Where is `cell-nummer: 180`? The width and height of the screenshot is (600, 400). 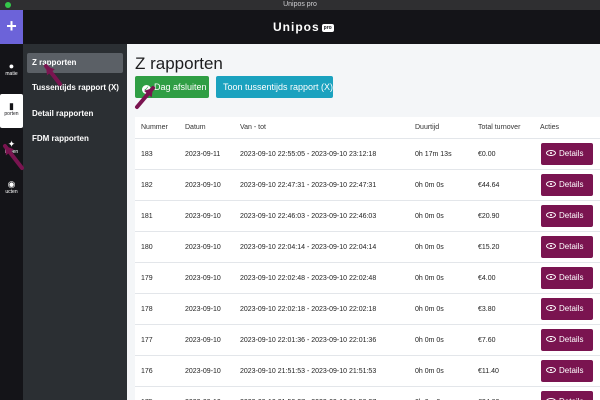
cell-nummer: 180 is located at coordinates (147, 247).